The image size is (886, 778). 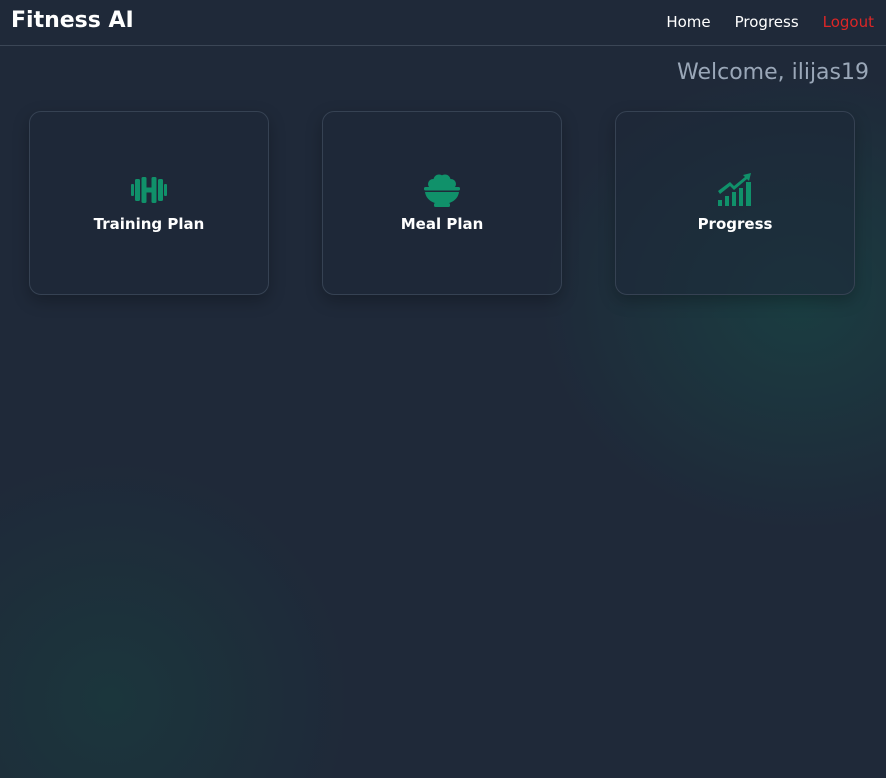 What do you see at coordinates (443, 23) in the screenshot?
I see `top-navbar: Fitness AI Home Progress Logout` at bounding box center [443, 23].